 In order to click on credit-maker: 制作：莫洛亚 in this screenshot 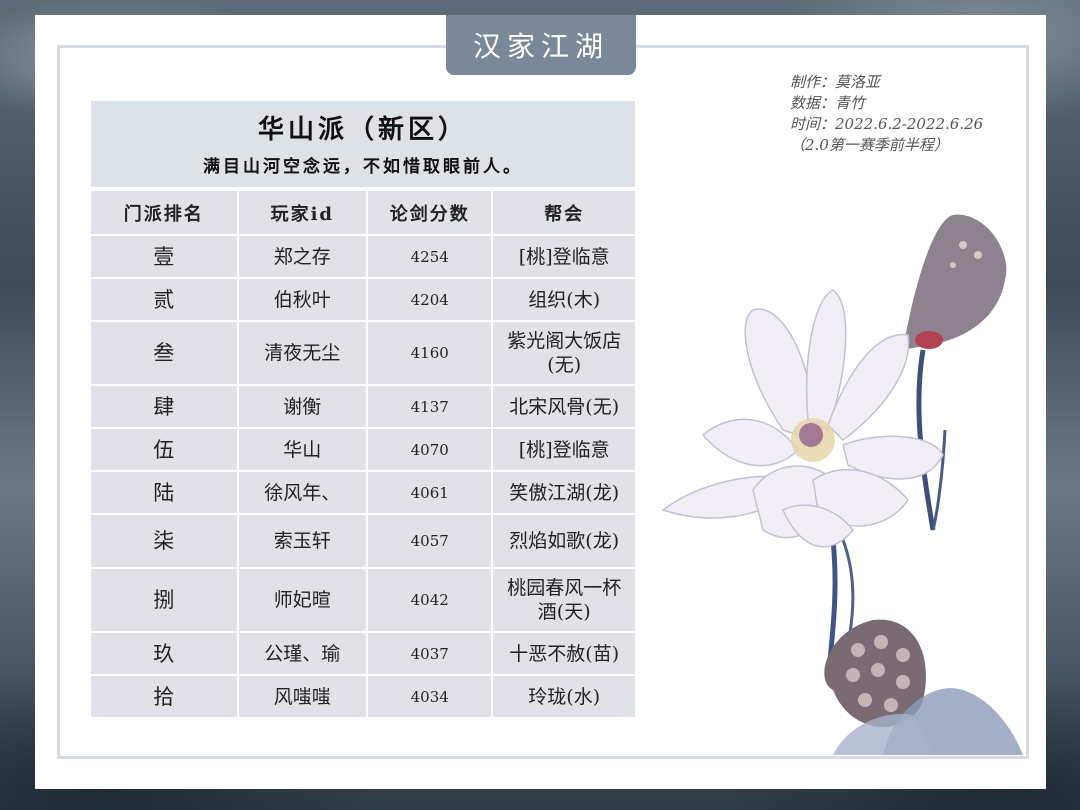, I will do `click(835, 82)`.